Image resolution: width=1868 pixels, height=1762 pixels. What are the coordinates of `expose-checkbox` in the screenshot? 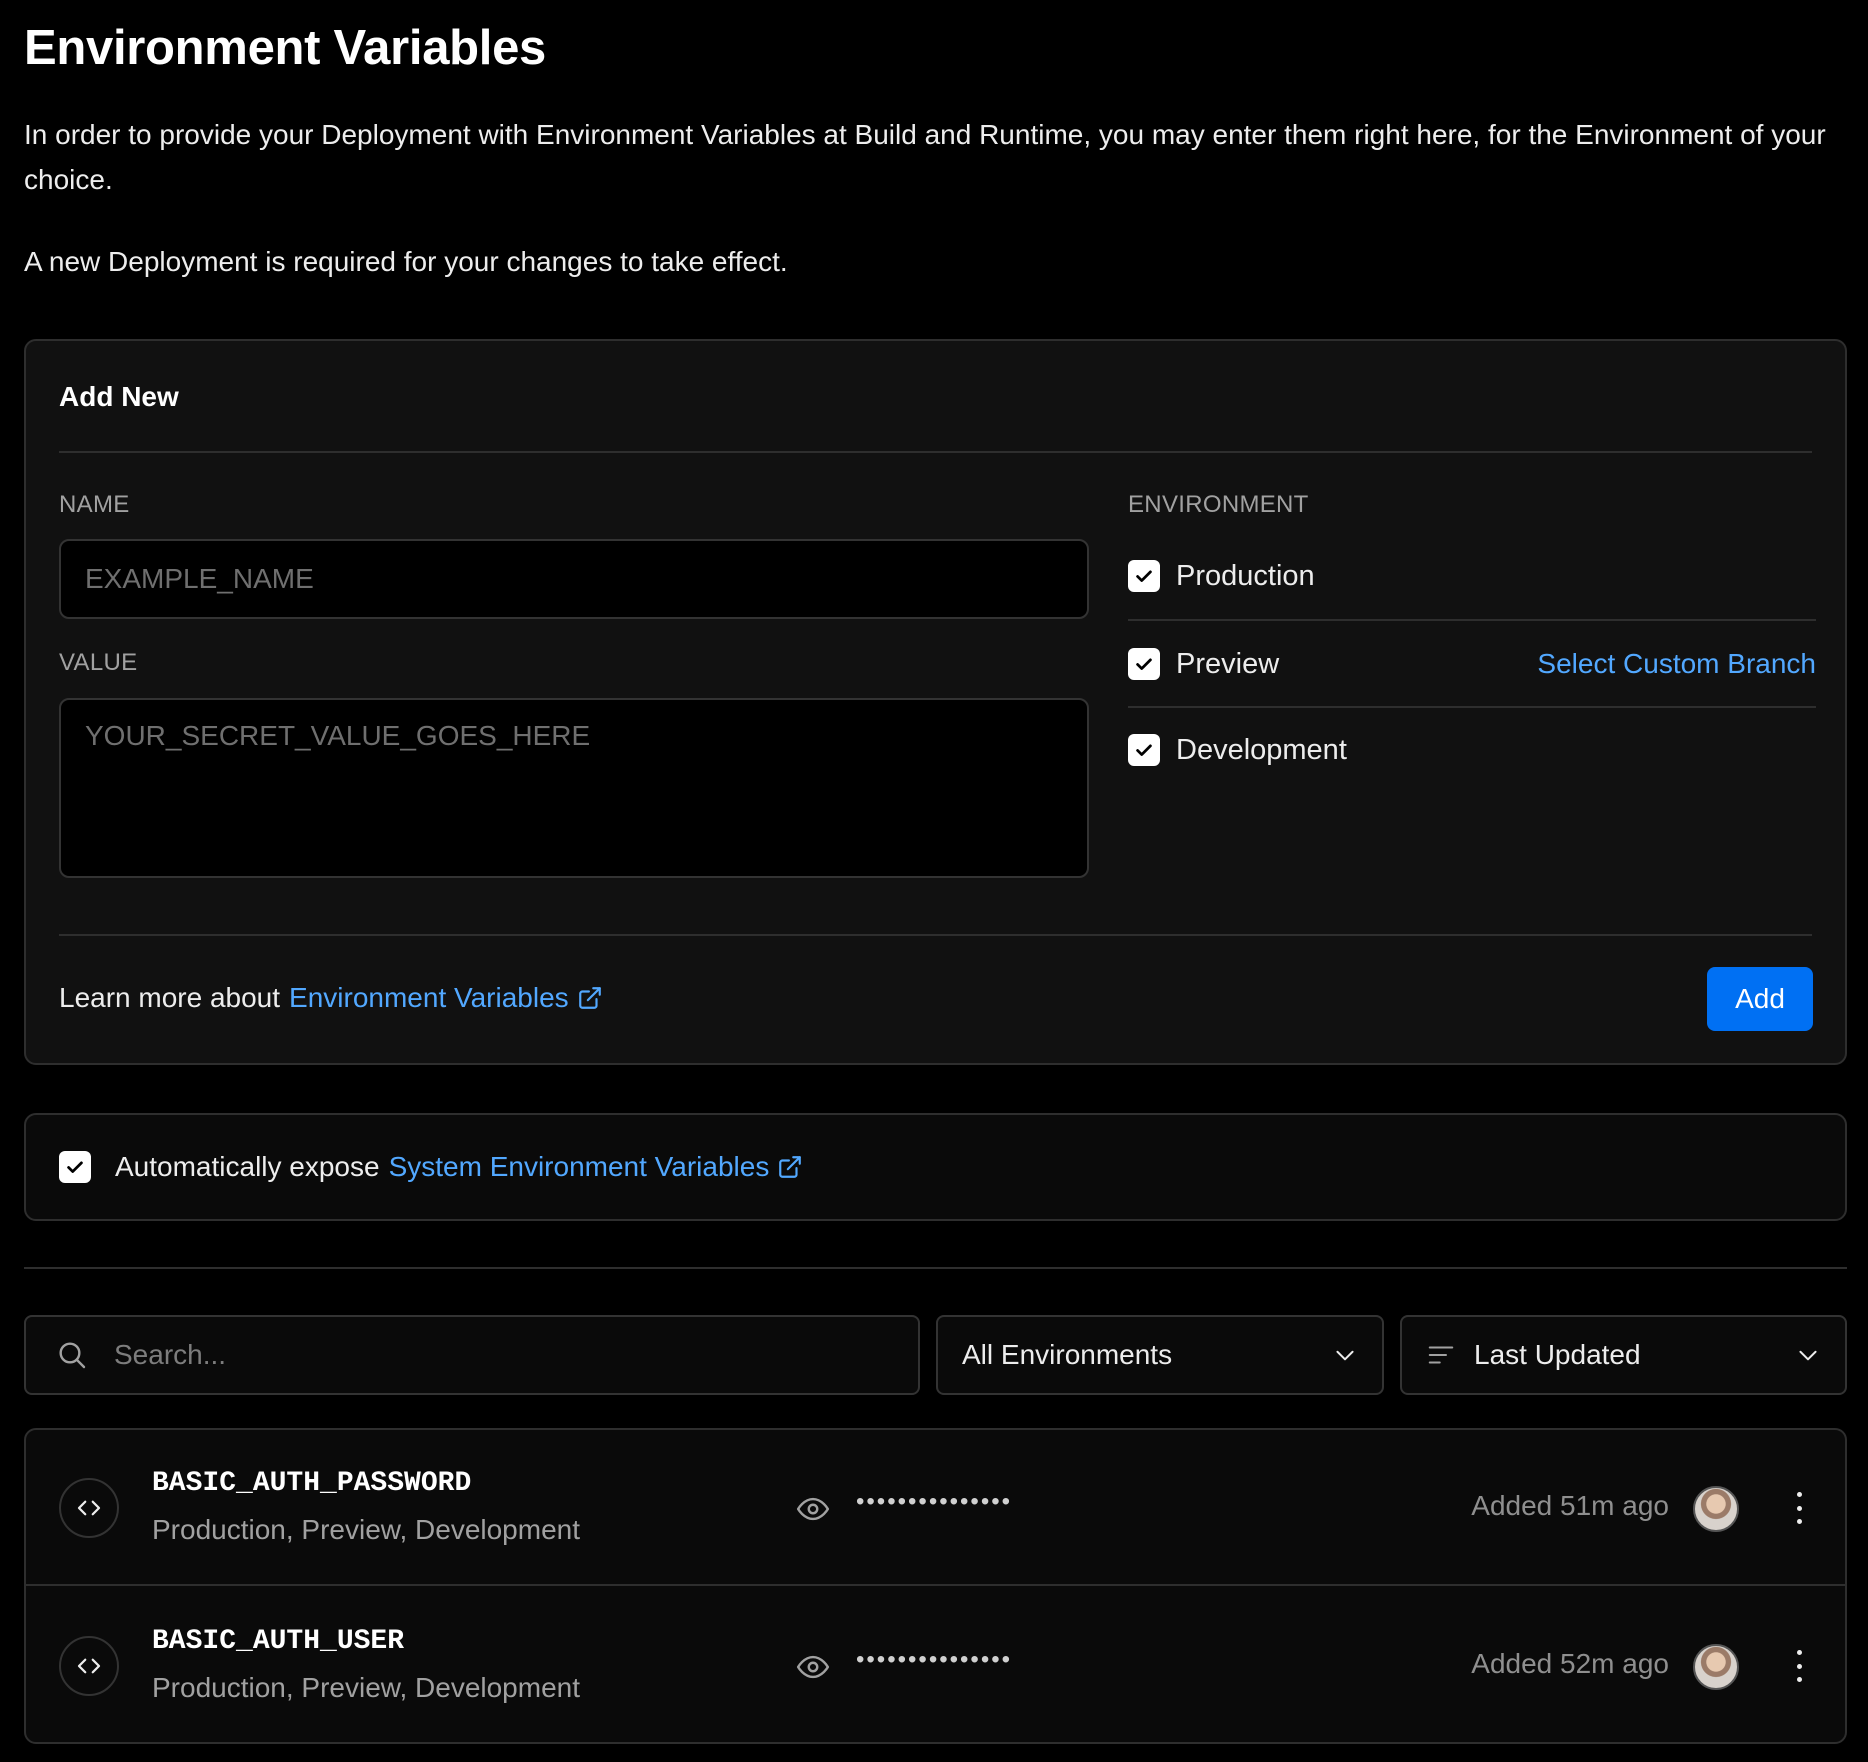 It's located at (75, 1167).